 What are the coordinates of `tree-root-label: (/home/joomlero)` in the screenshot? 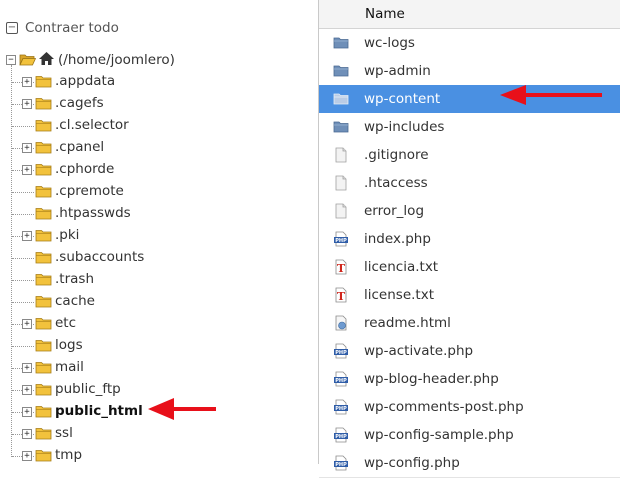 It's located at (116, 60).